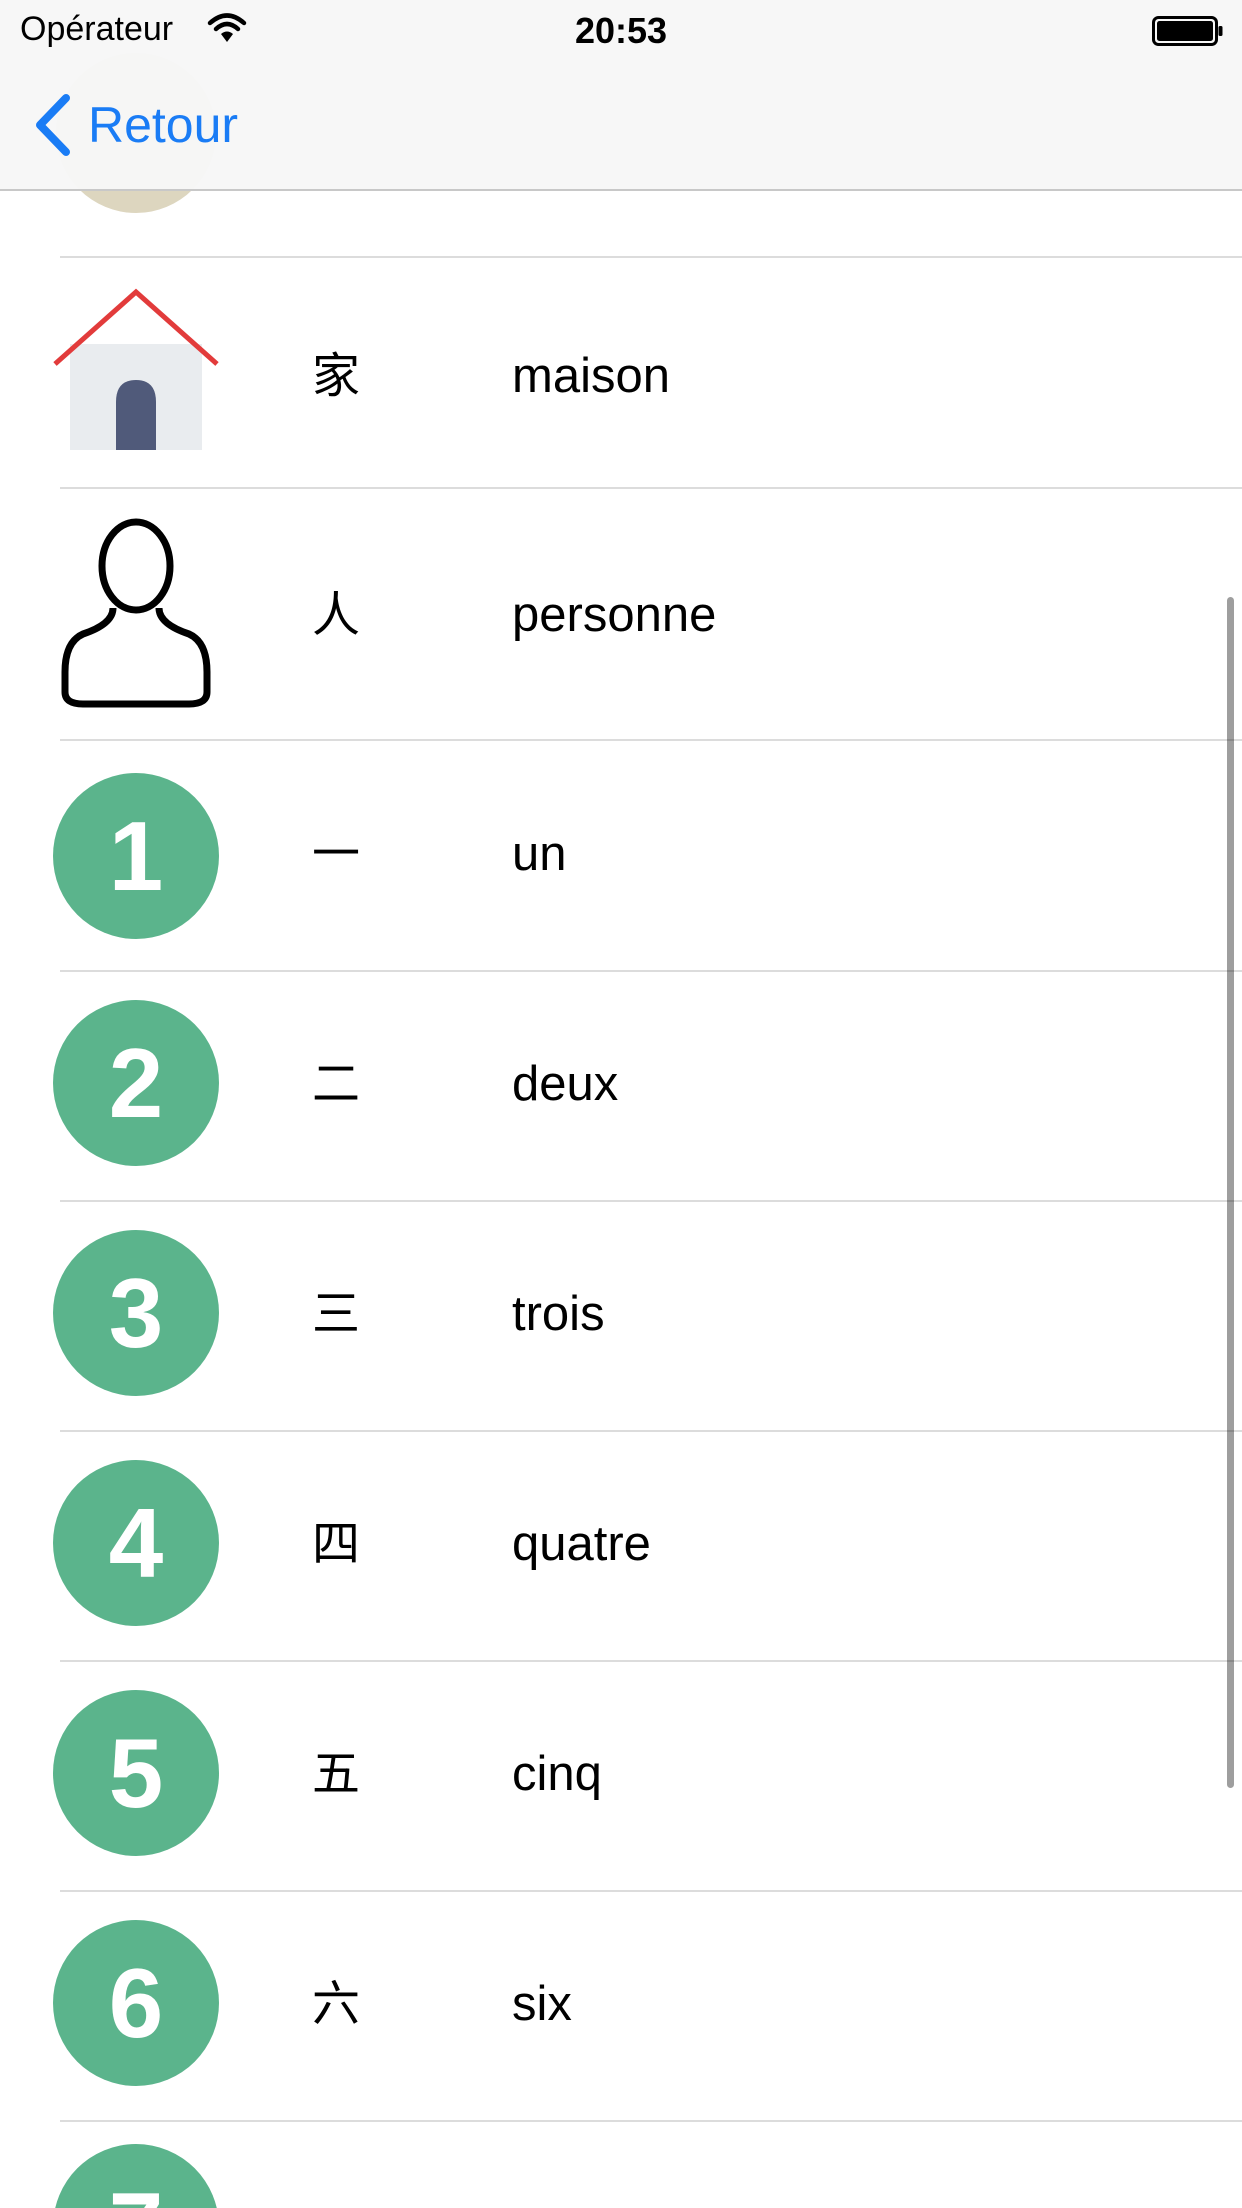  I want to click on number-6-circle-icon: 6, so click(136, 2003).